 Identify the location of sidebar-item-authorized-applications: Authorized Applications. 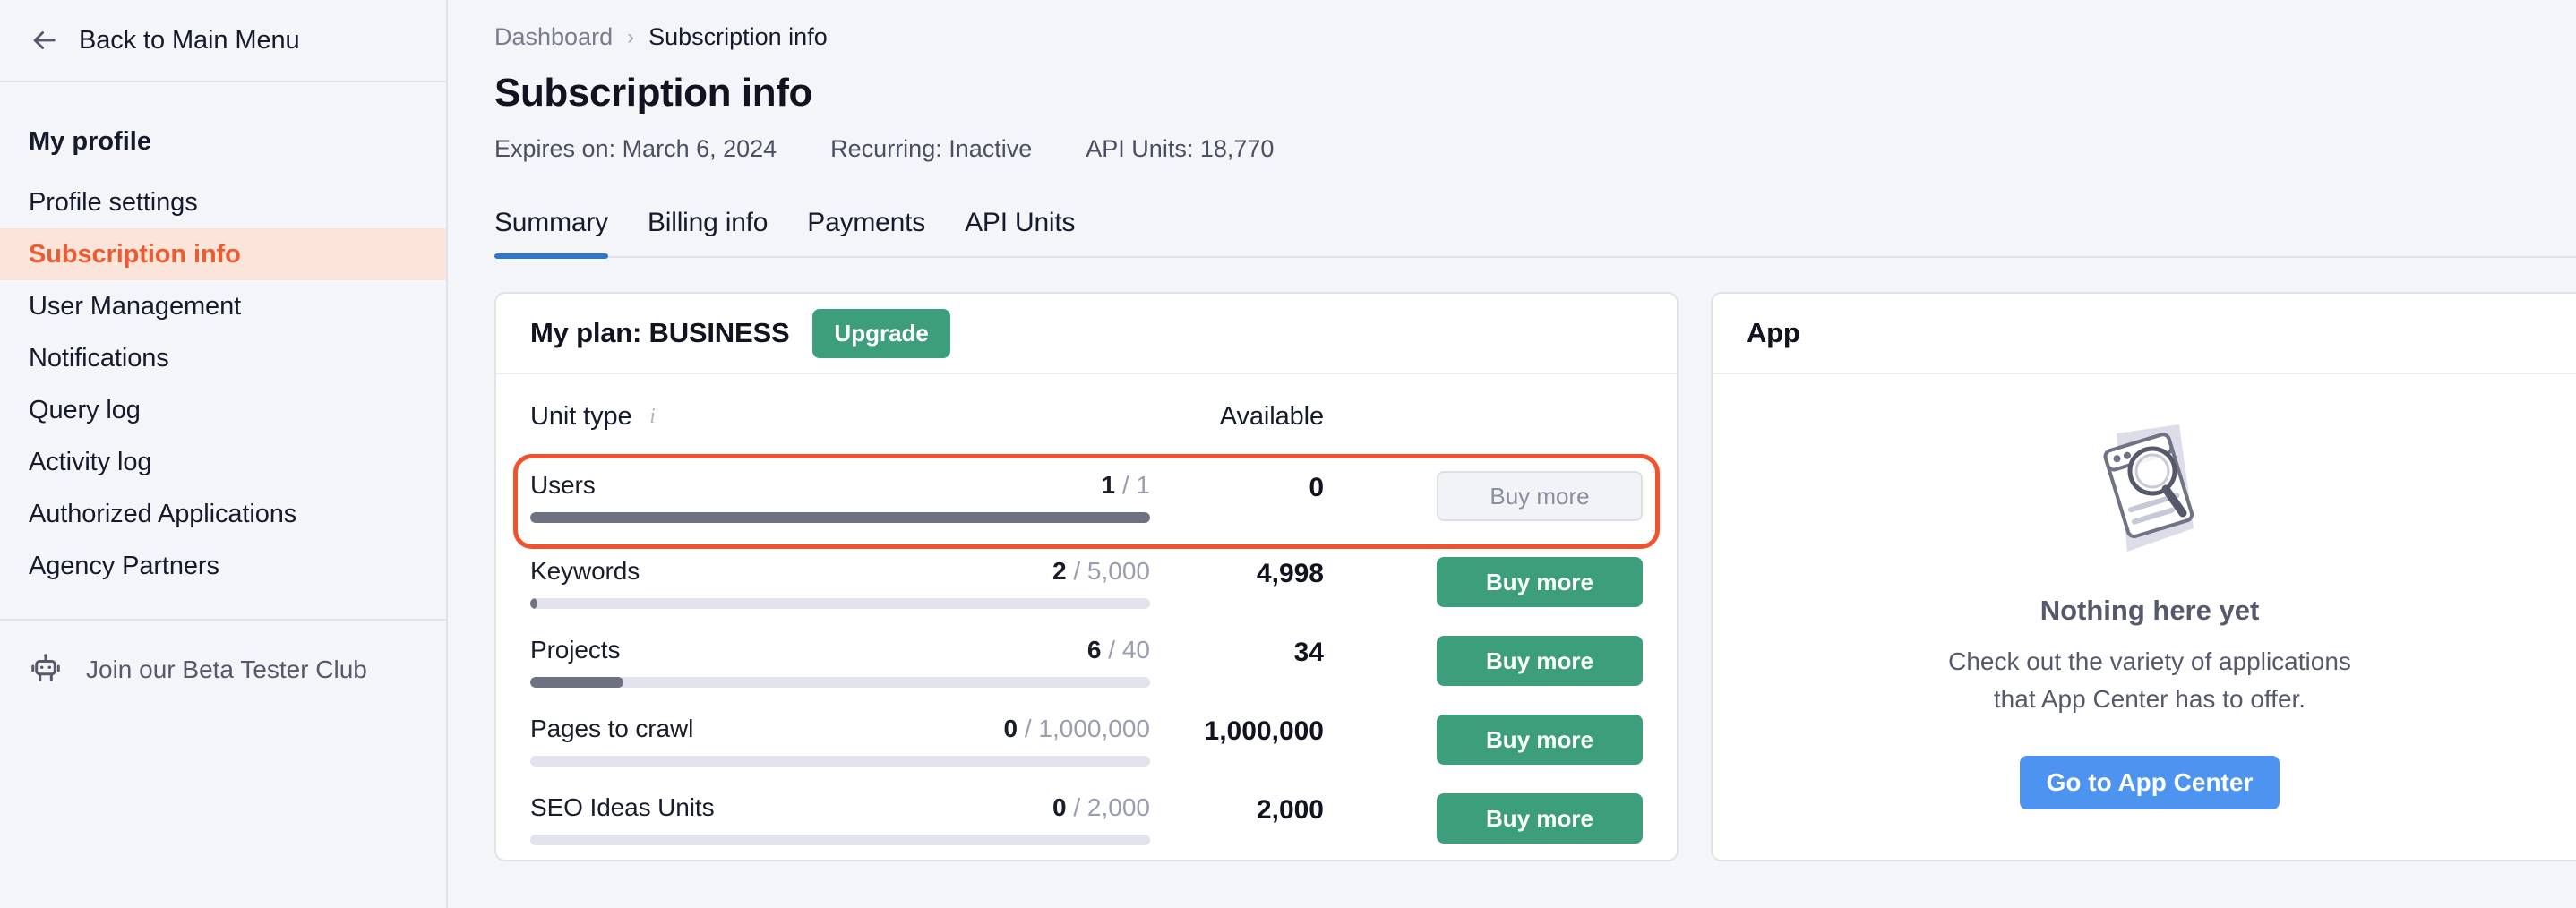
(223, 514).